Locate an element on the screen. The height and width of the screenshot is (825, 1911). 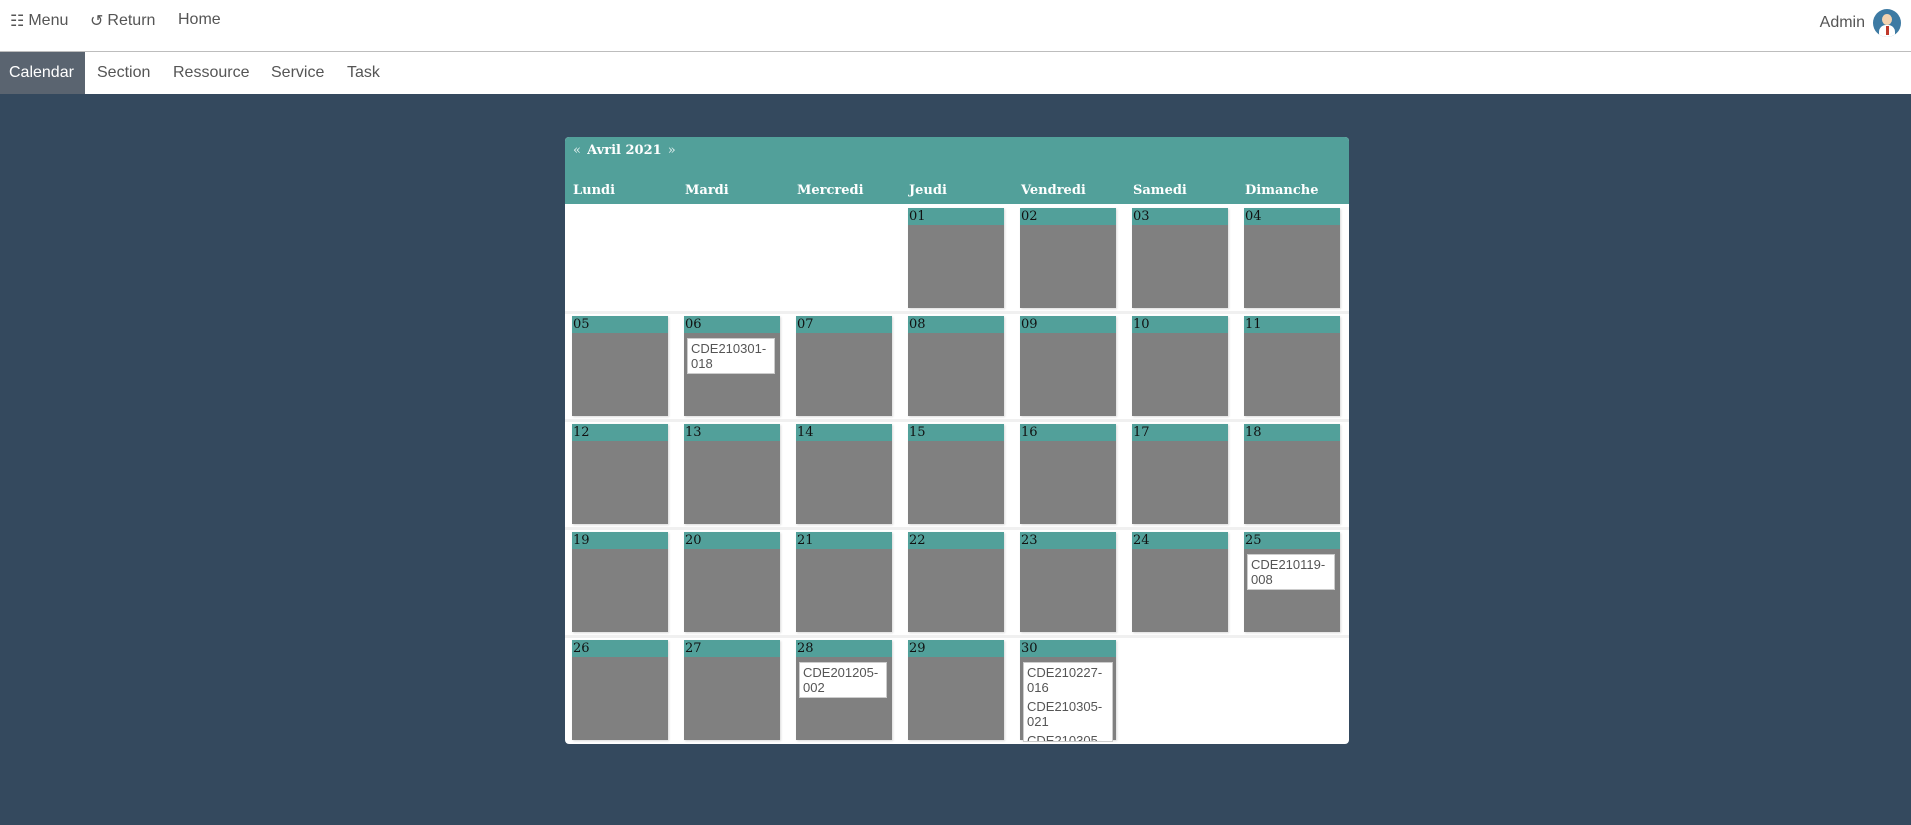
day-cell: 08 is located at coordinates (956, 366).